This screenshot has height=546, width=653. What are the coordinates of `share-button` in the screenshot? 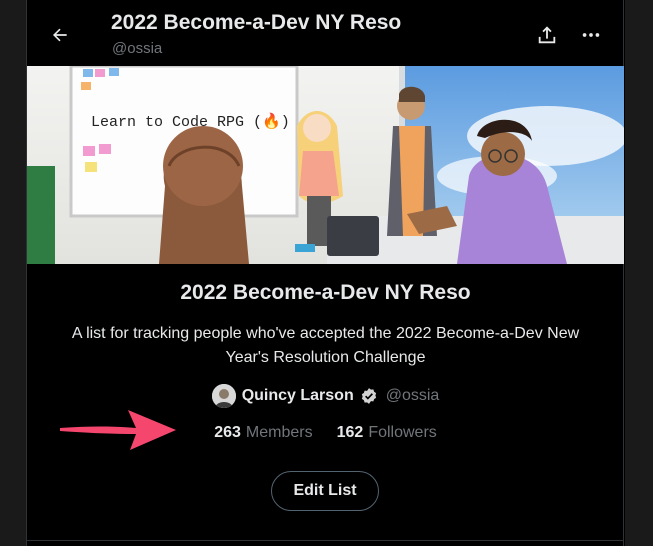 It's located at (547, 35).